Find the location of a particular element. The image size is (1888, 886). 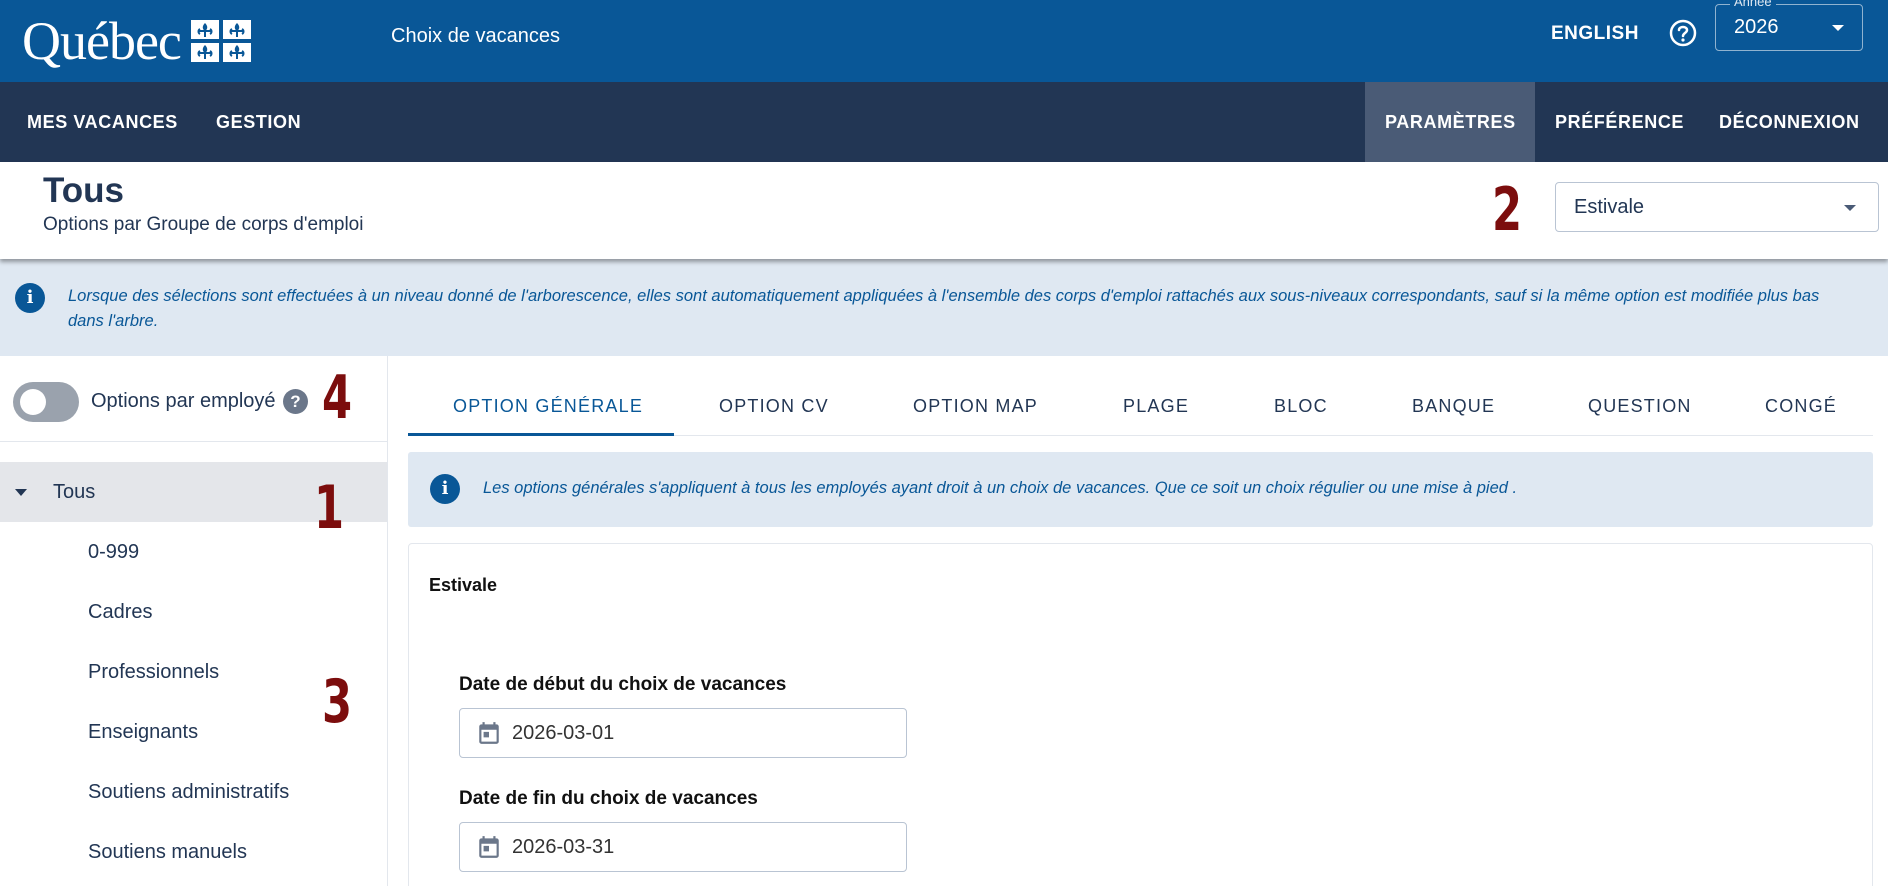

end-date-field: 2026-03-31 is located at coordinates (683, 847).